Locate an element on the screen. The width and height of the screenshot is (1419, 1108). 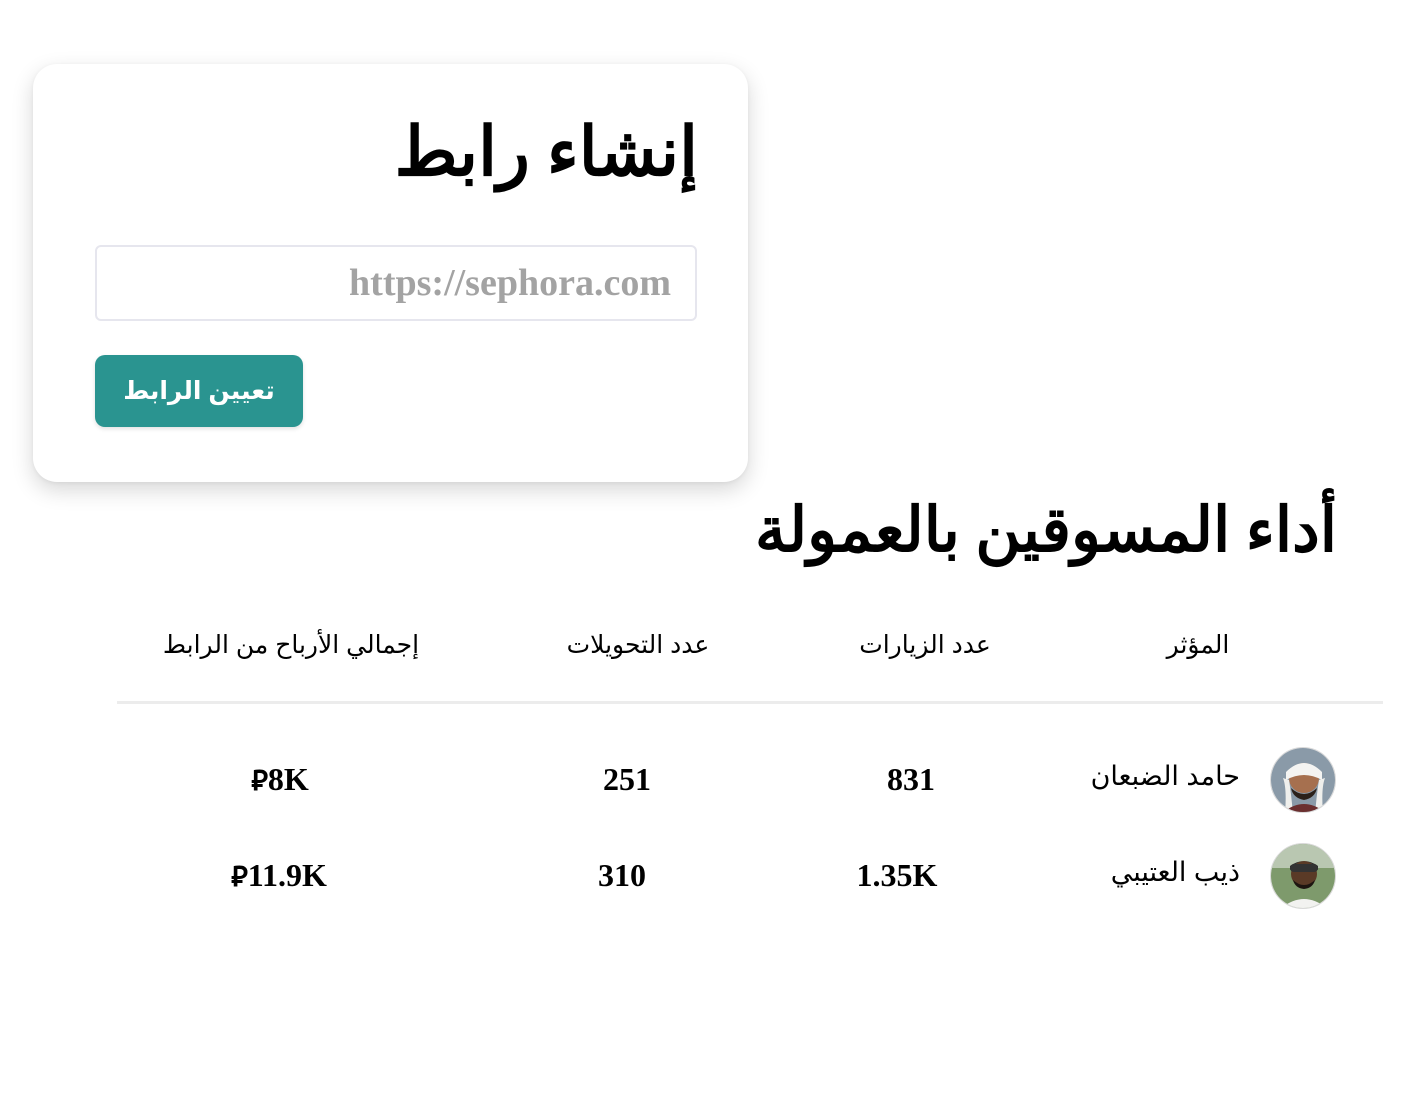
create-link-title: إنشاء رابط is located at coordinates (546, 152).